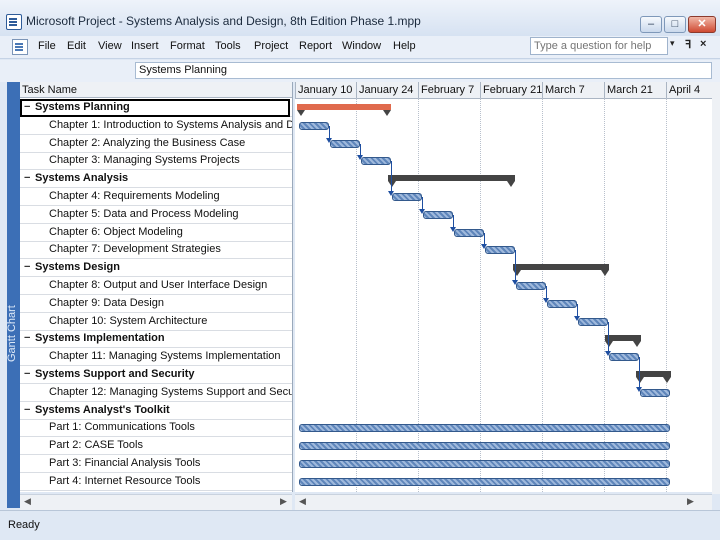 This screenshot has width=720, height=540. I want to click on task-row: Part 3: Financial Analysis Tools, so click(156, 464).